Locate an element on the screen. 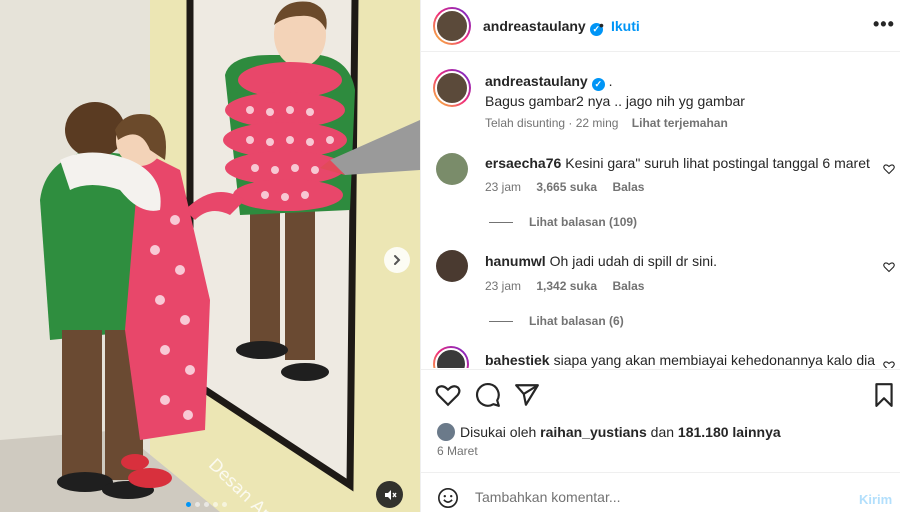  comment-icon is located at coordinates (488, 395).